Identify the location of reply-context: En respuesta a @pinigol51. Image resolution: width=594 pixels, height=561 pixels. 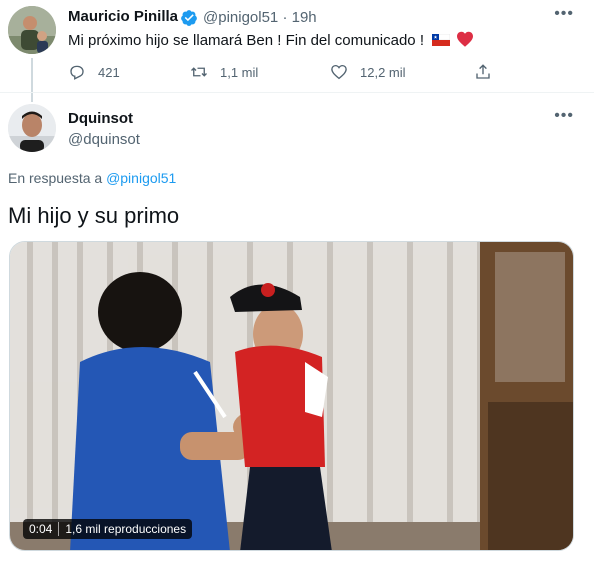
(92, 178).